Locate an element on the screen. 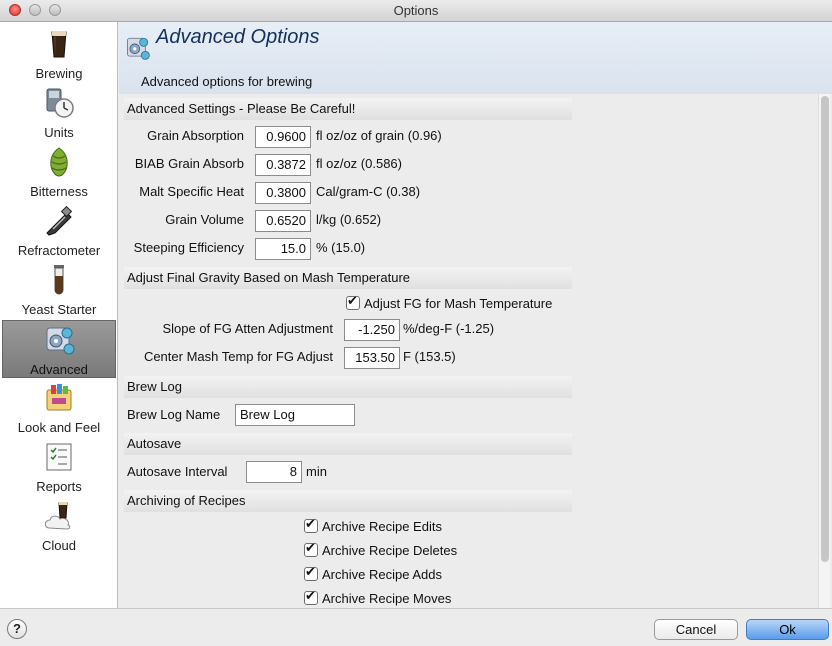 This screenshot has width=832, height=646. biab-grain-absorb-field: 0.3872 is located at coordinates (283, 165).